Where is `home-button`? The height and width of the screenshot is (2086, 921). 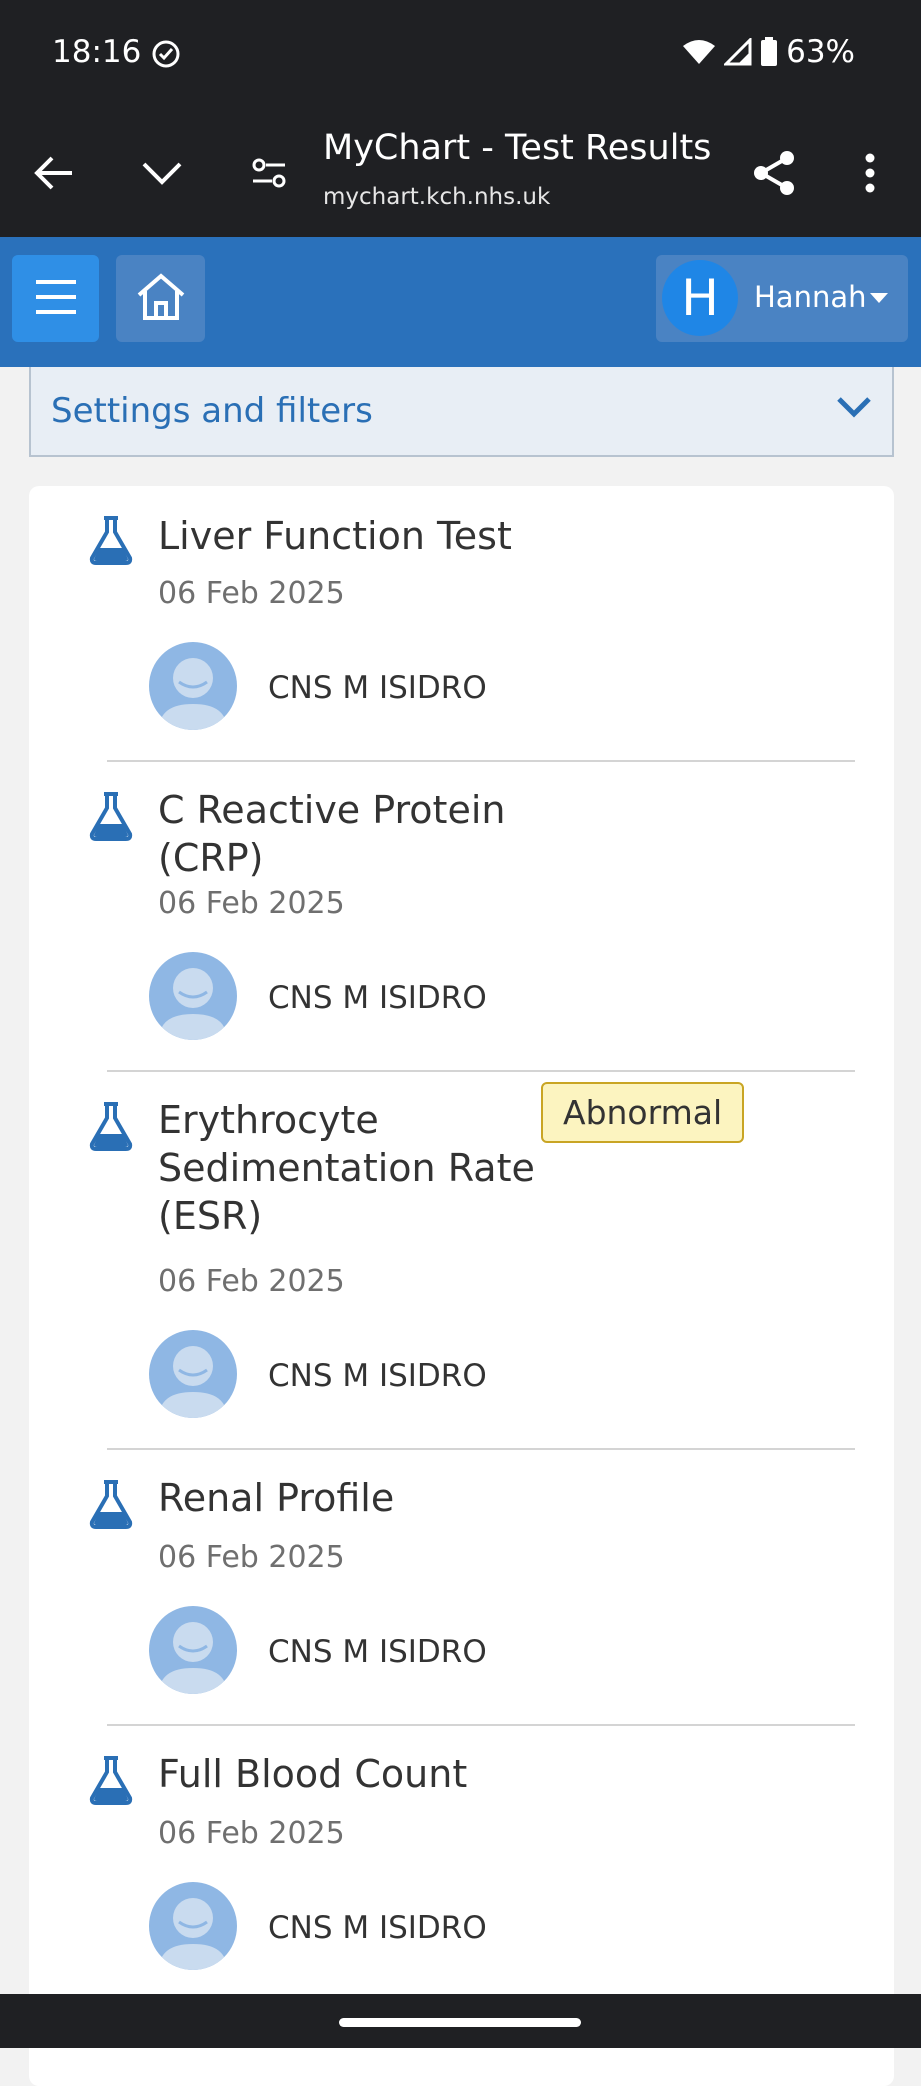 home-button is located at coordinates (160, 298).